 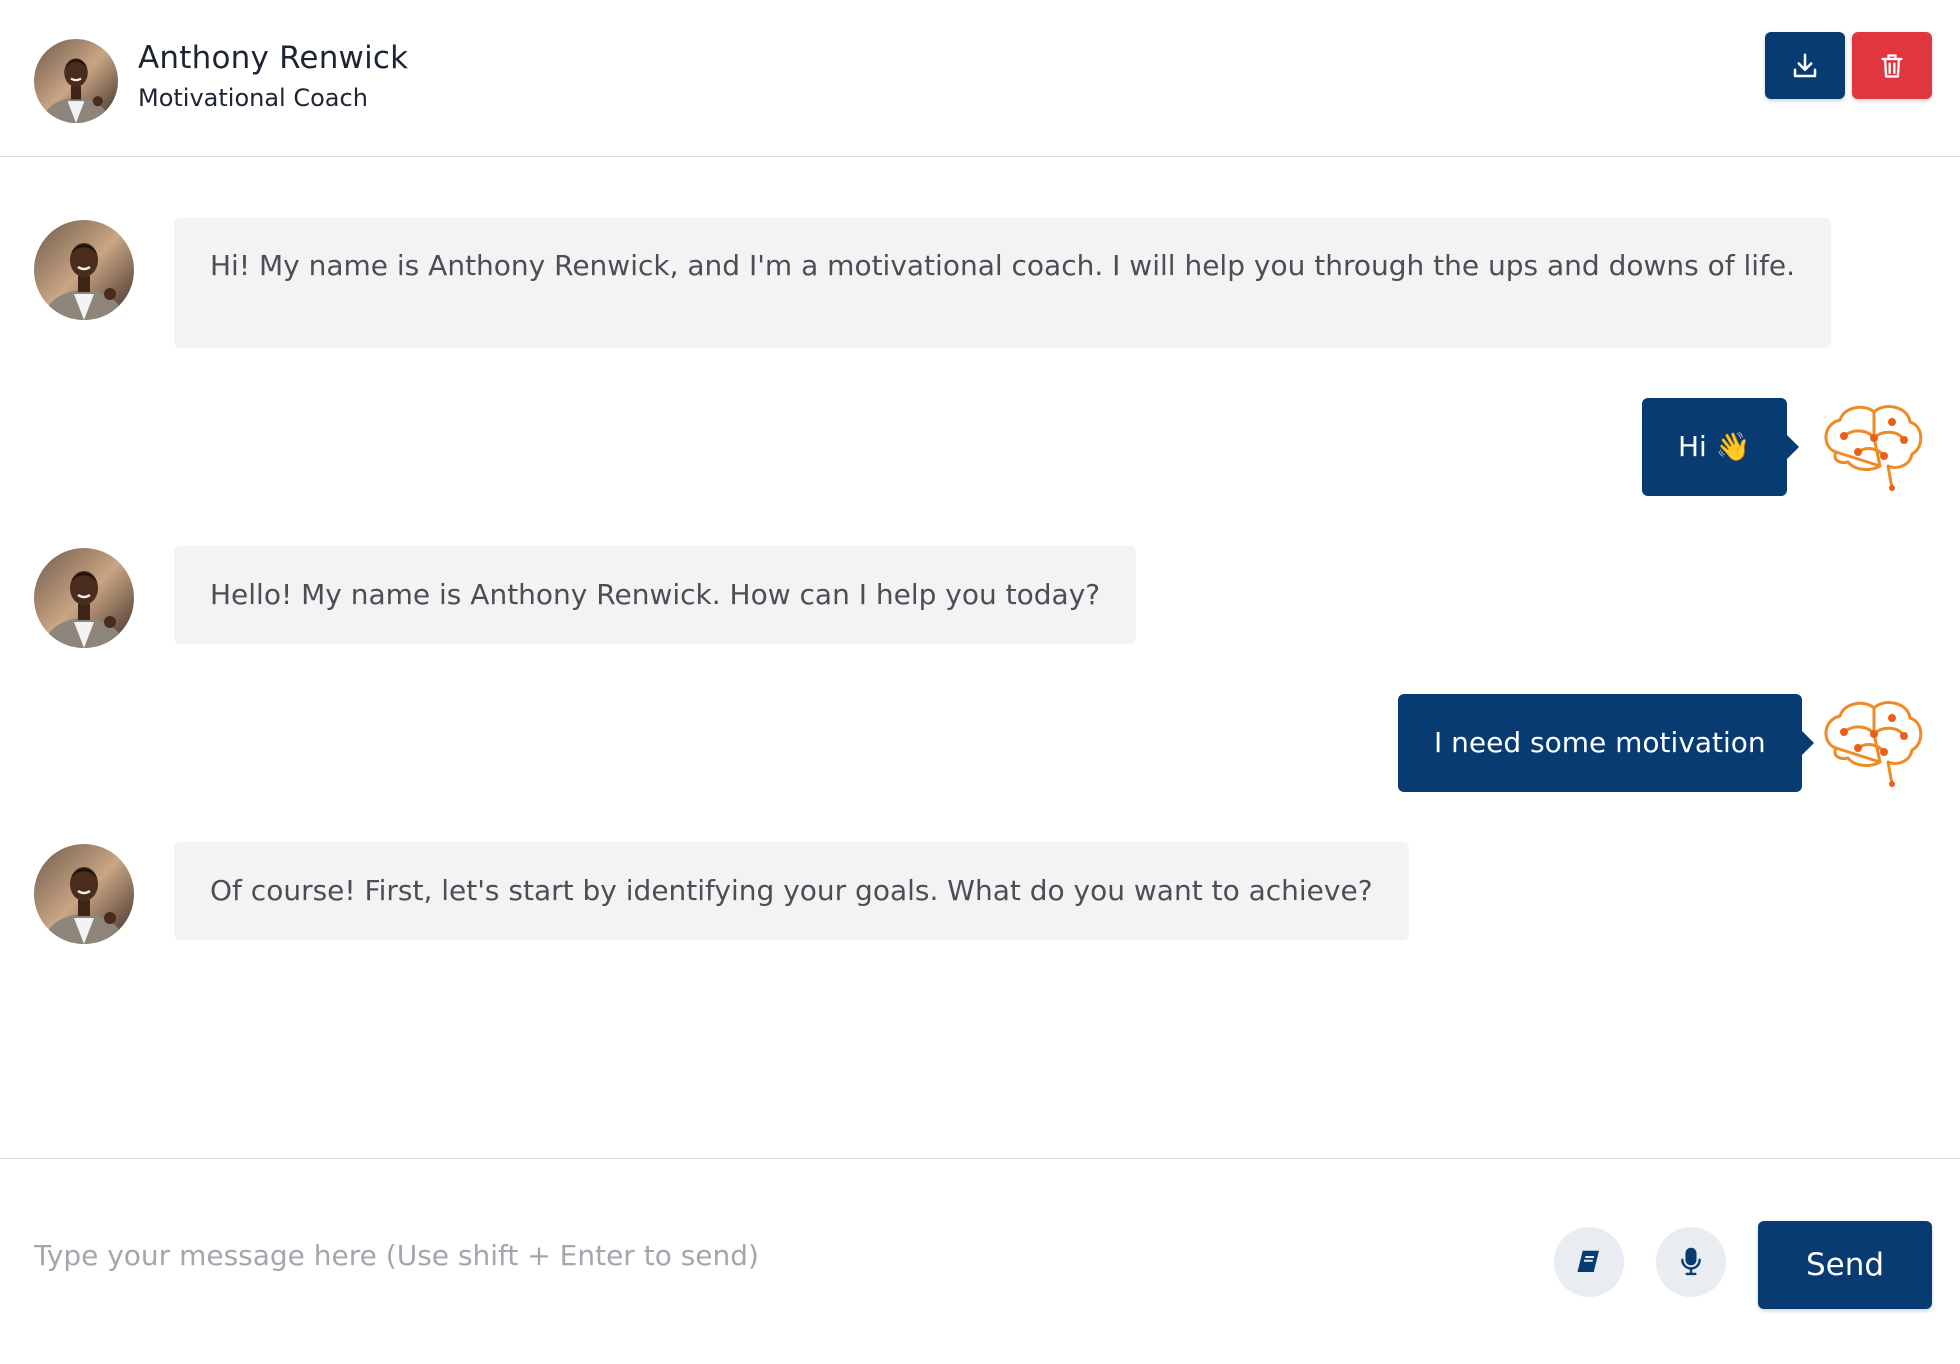 I want to click on user-message: I need some motivation, so click(x=1606, y=743).